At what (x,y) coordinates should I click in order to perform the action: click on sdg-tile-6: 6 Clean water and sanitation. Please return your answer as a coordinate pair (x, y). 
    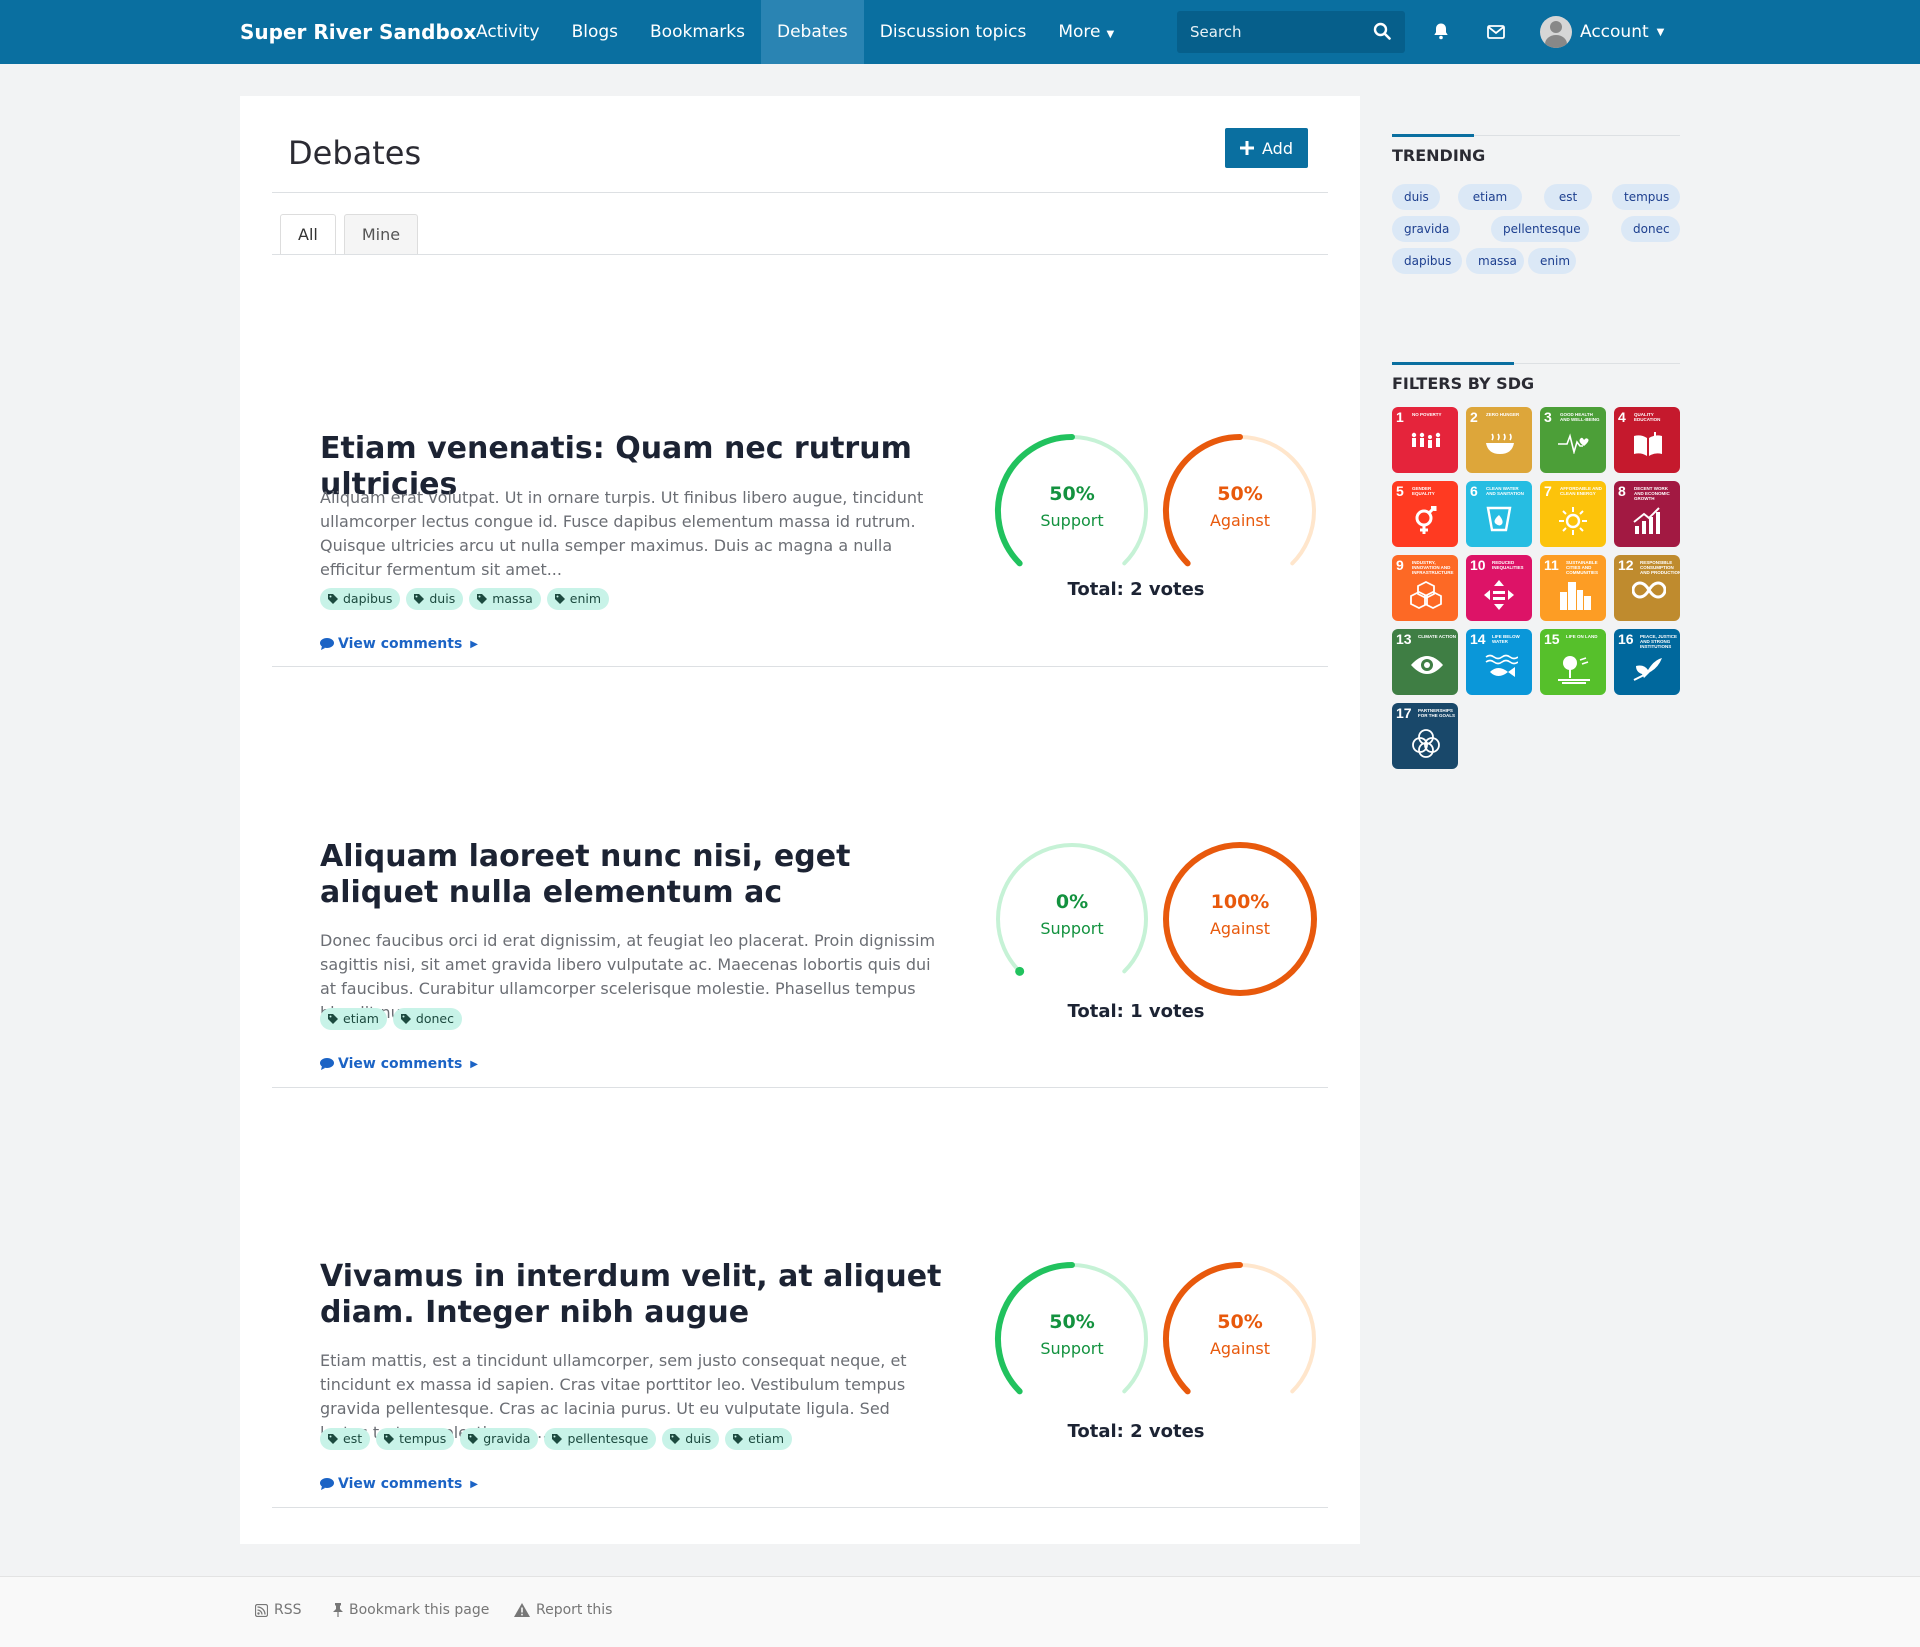
    Looking at the image, I should click on (1499, 514).